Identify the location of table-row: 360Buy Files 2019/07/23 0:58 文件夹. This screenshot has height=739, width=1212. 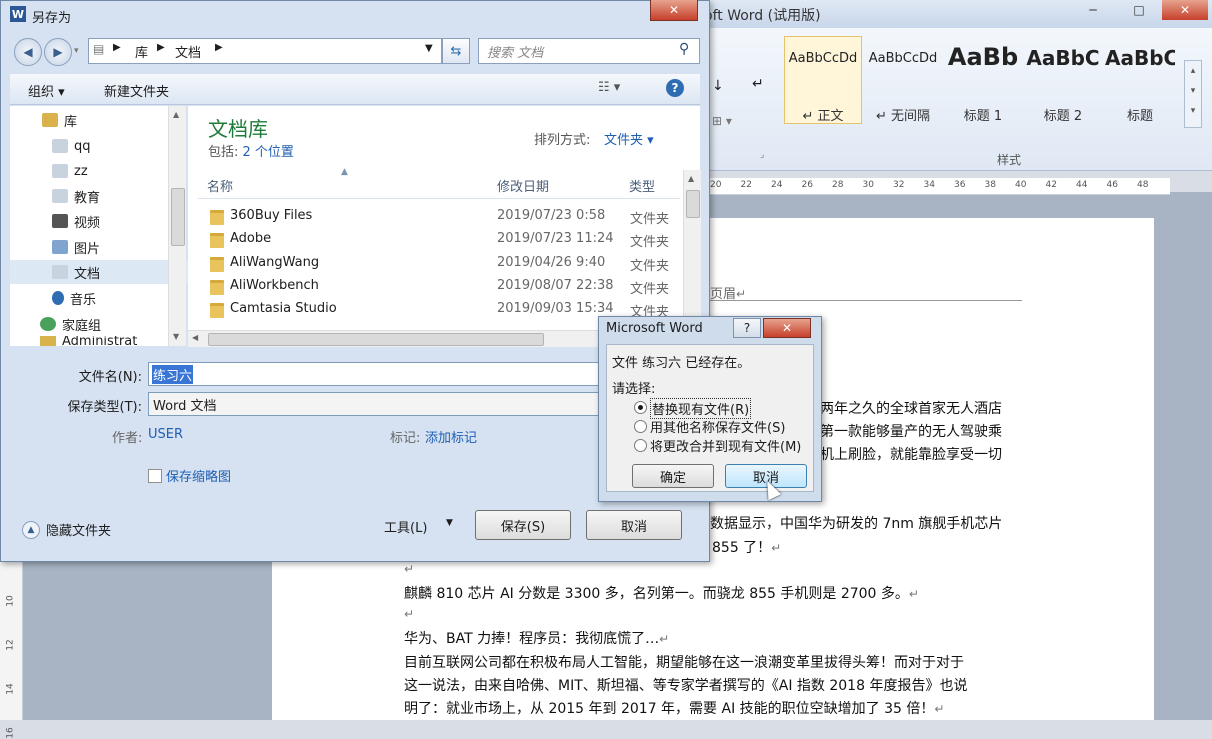
(444, 217).